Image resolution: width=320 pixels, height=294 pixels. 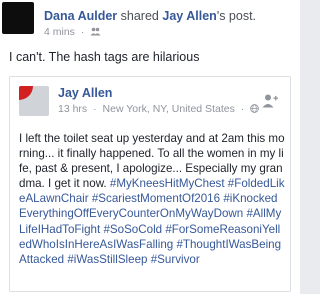 I want to click on add-friend-icon, so click(x=270, y=101).